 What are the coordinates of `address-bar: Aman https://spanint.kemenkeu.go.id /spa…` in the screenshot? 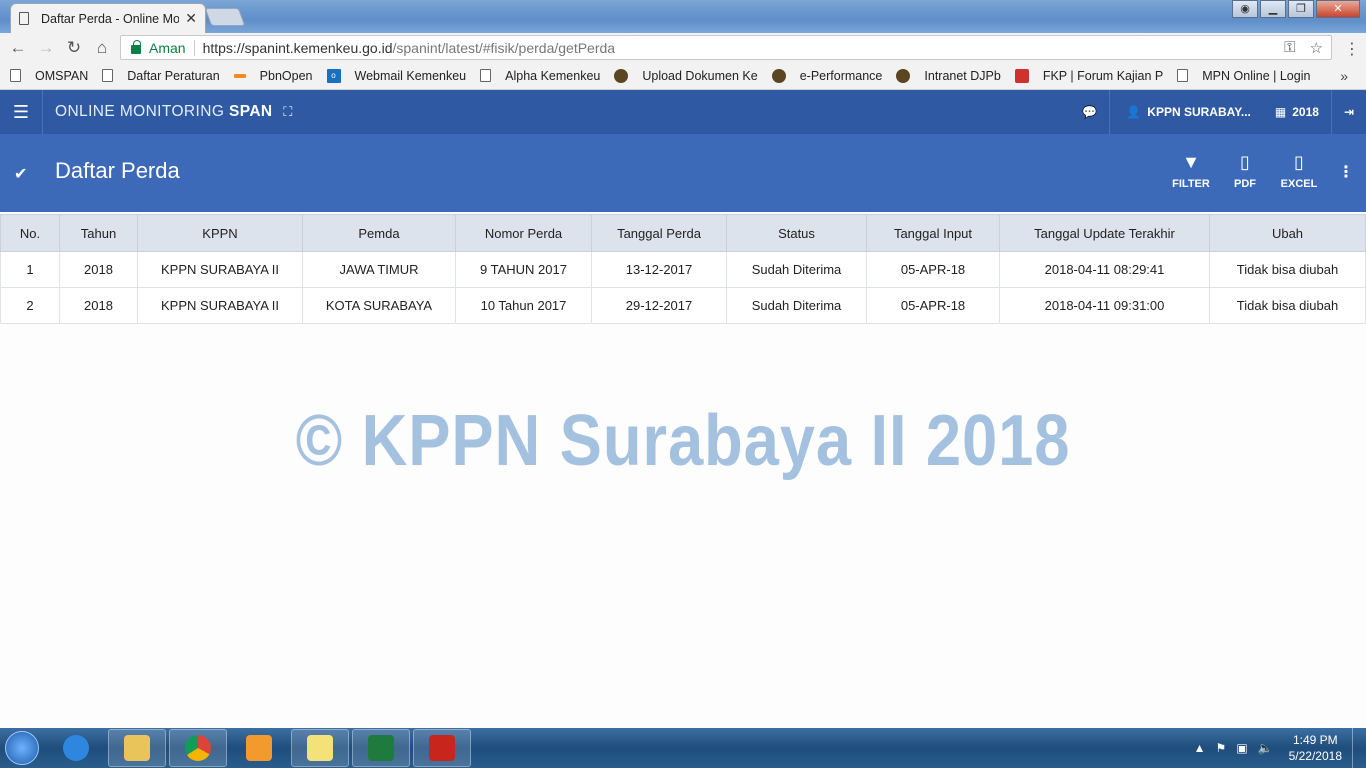 It's located at (726, 47).